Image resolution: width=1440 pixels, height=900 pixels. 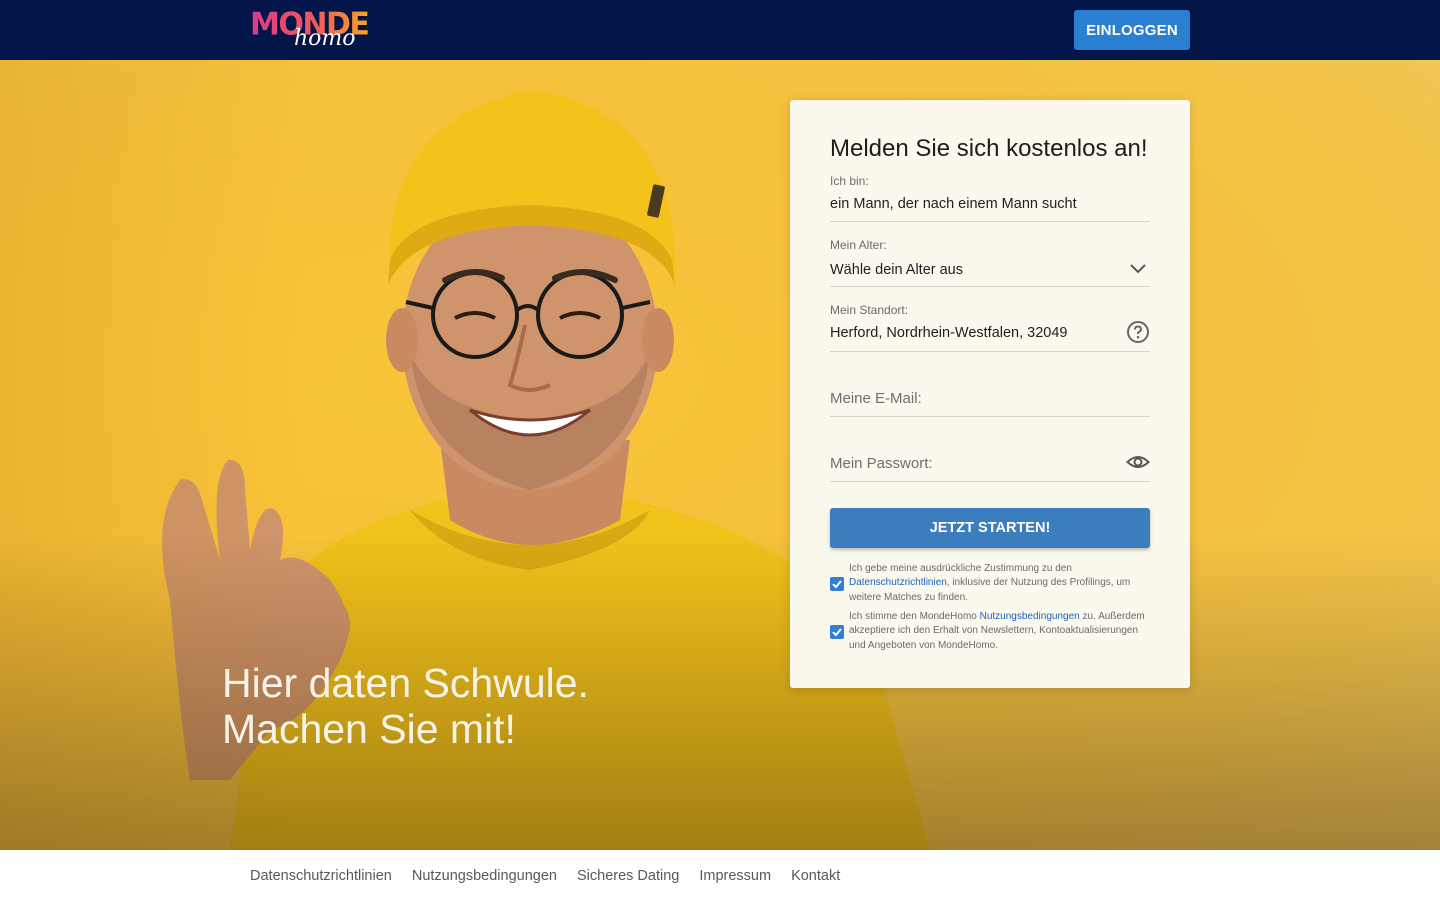 I want to click on chevron-down-icon, so click(x=1138, y=268).